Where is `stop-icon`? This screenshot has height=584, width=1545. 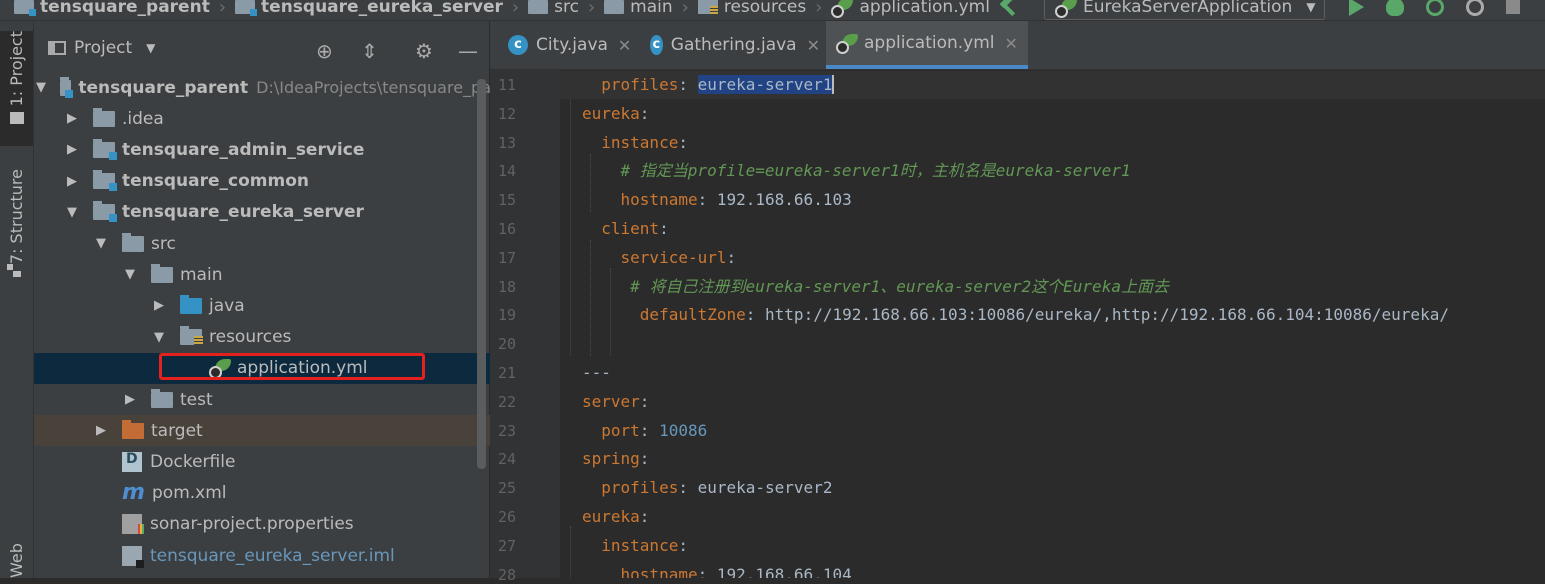 stop-icon is located at coordinates (1512, 7).